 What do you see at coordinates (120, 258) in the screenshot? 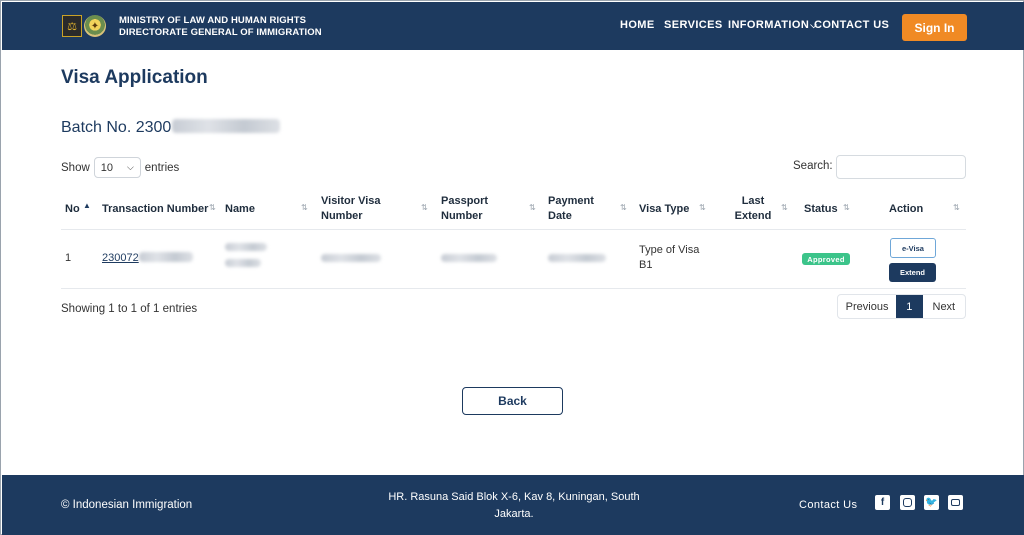
I see `transaction-number-text: 230072` at bounding box center [120, 258].